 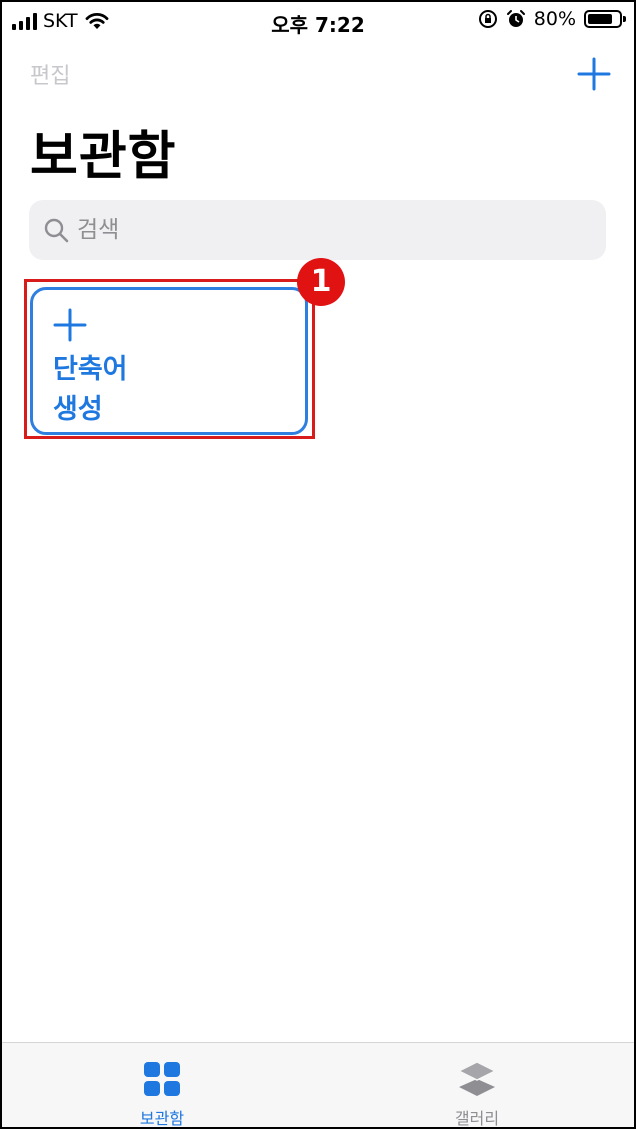 I want to click on rotation-lock-icon, so click(x=487, y=19).